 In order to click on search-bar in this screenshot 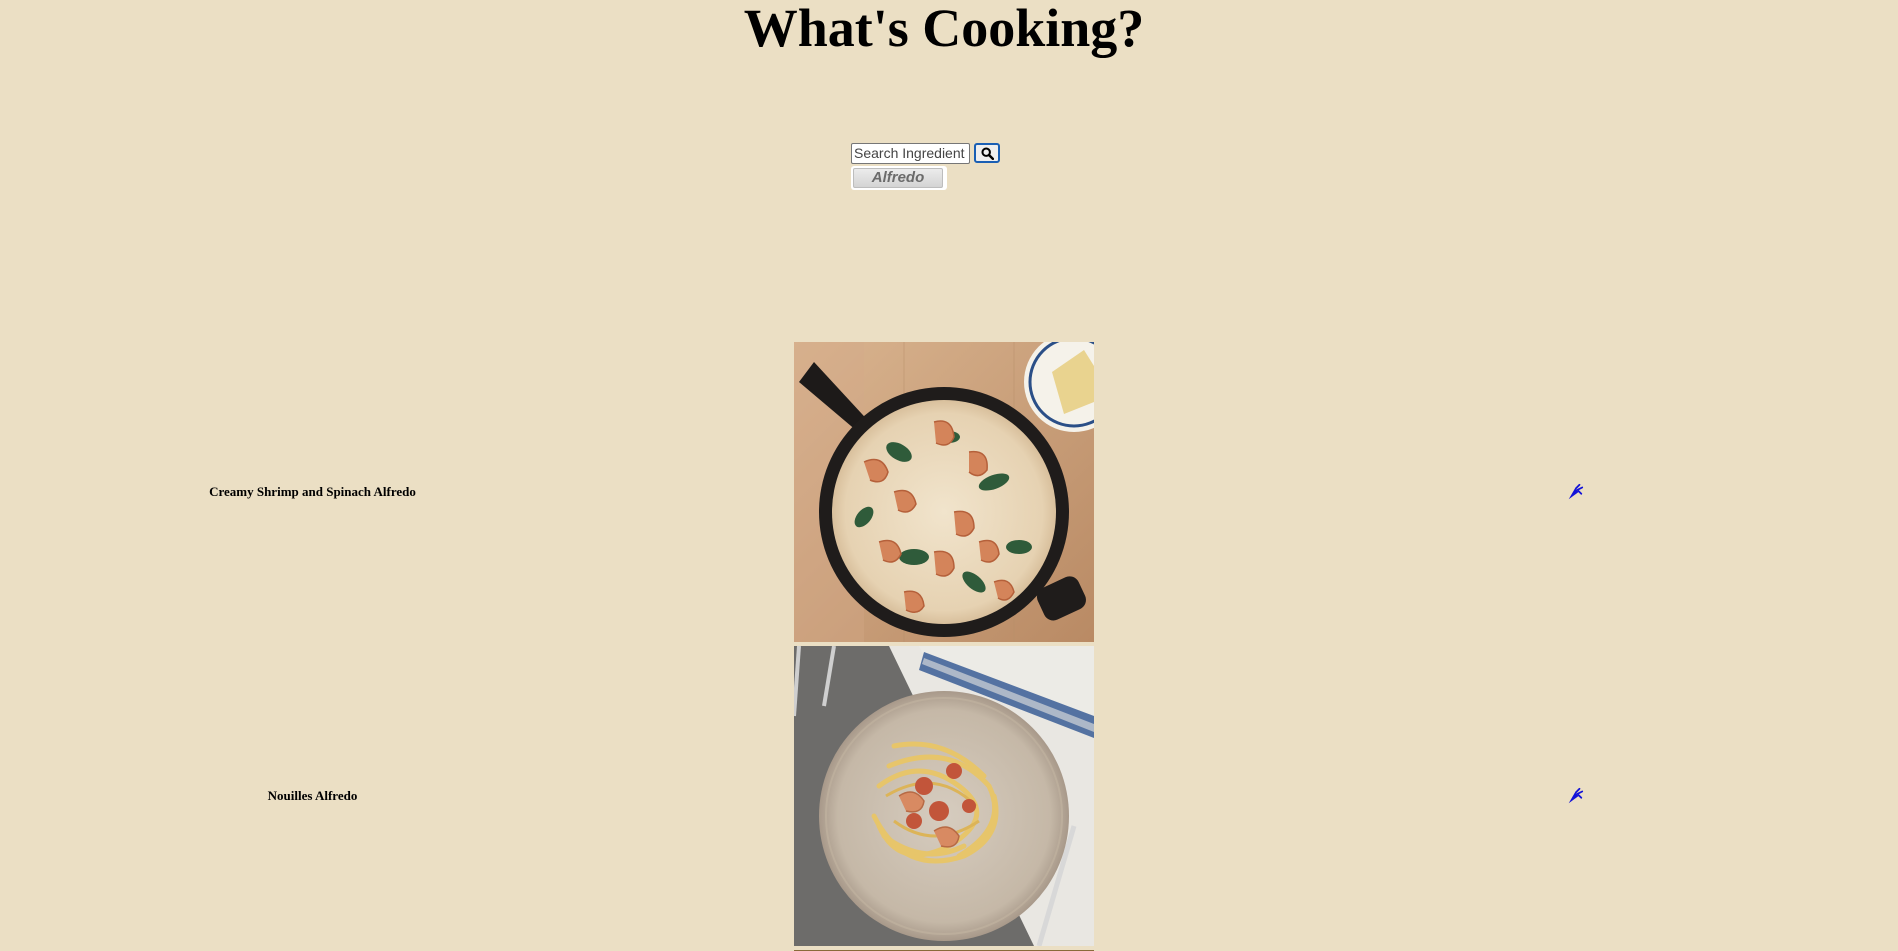, I will do `click(925, 153)`.